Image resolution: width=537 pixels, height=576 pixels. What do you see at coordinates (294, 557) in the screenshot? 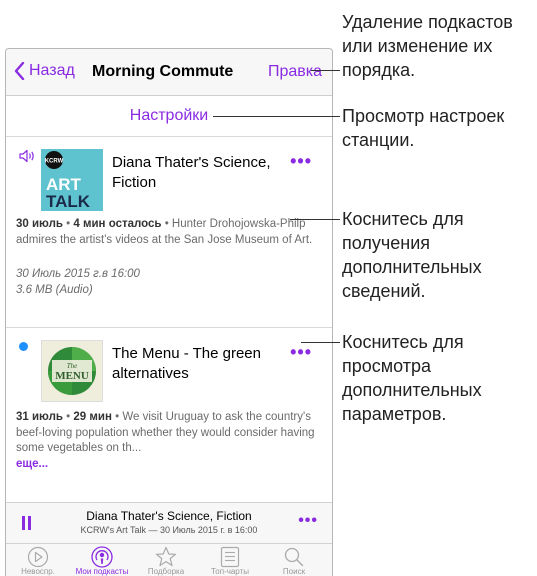
I see `search-icon` at bounding box center [294, 557].